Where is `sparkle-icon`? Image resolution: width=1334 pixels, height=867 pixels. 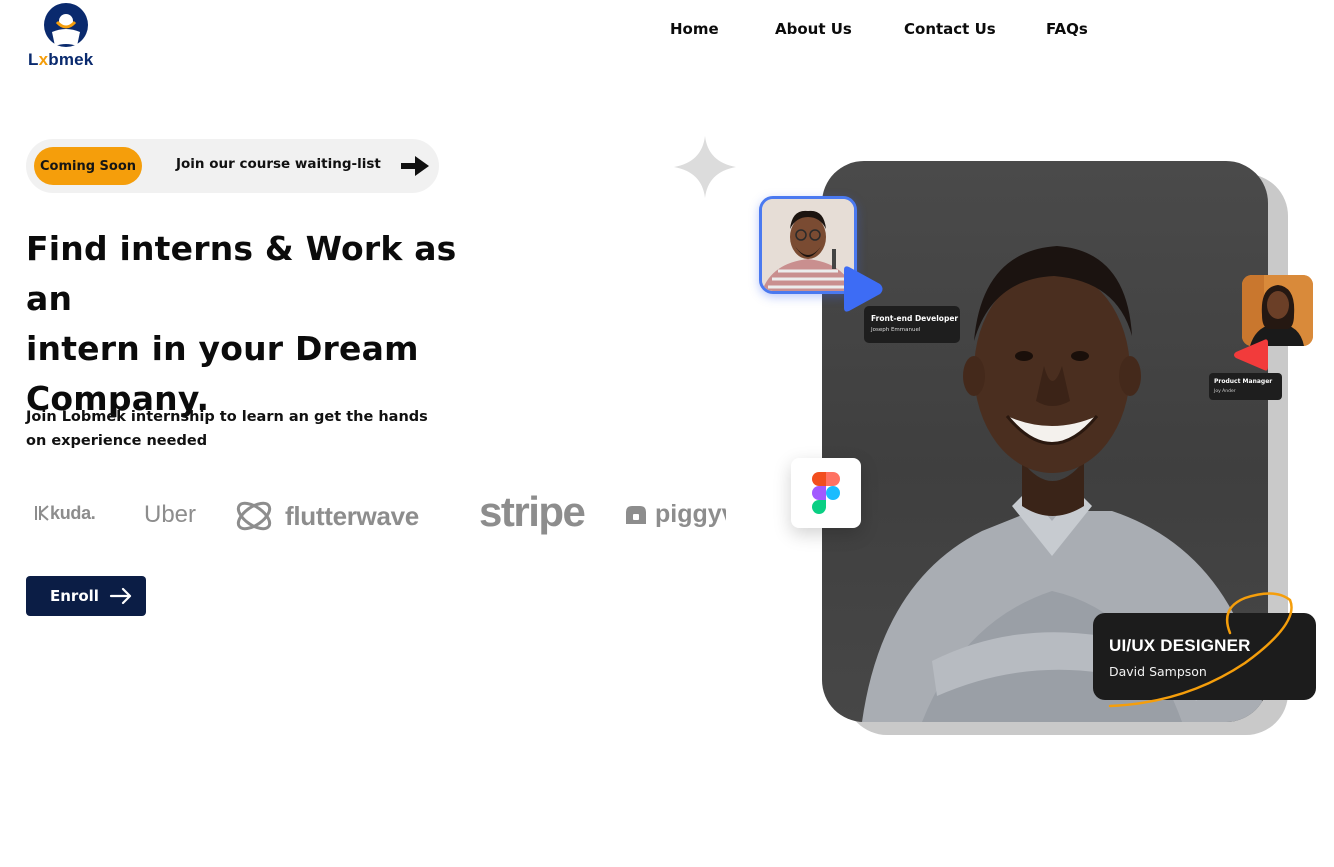
sparkle-icon is located at coordinates (705, 167).